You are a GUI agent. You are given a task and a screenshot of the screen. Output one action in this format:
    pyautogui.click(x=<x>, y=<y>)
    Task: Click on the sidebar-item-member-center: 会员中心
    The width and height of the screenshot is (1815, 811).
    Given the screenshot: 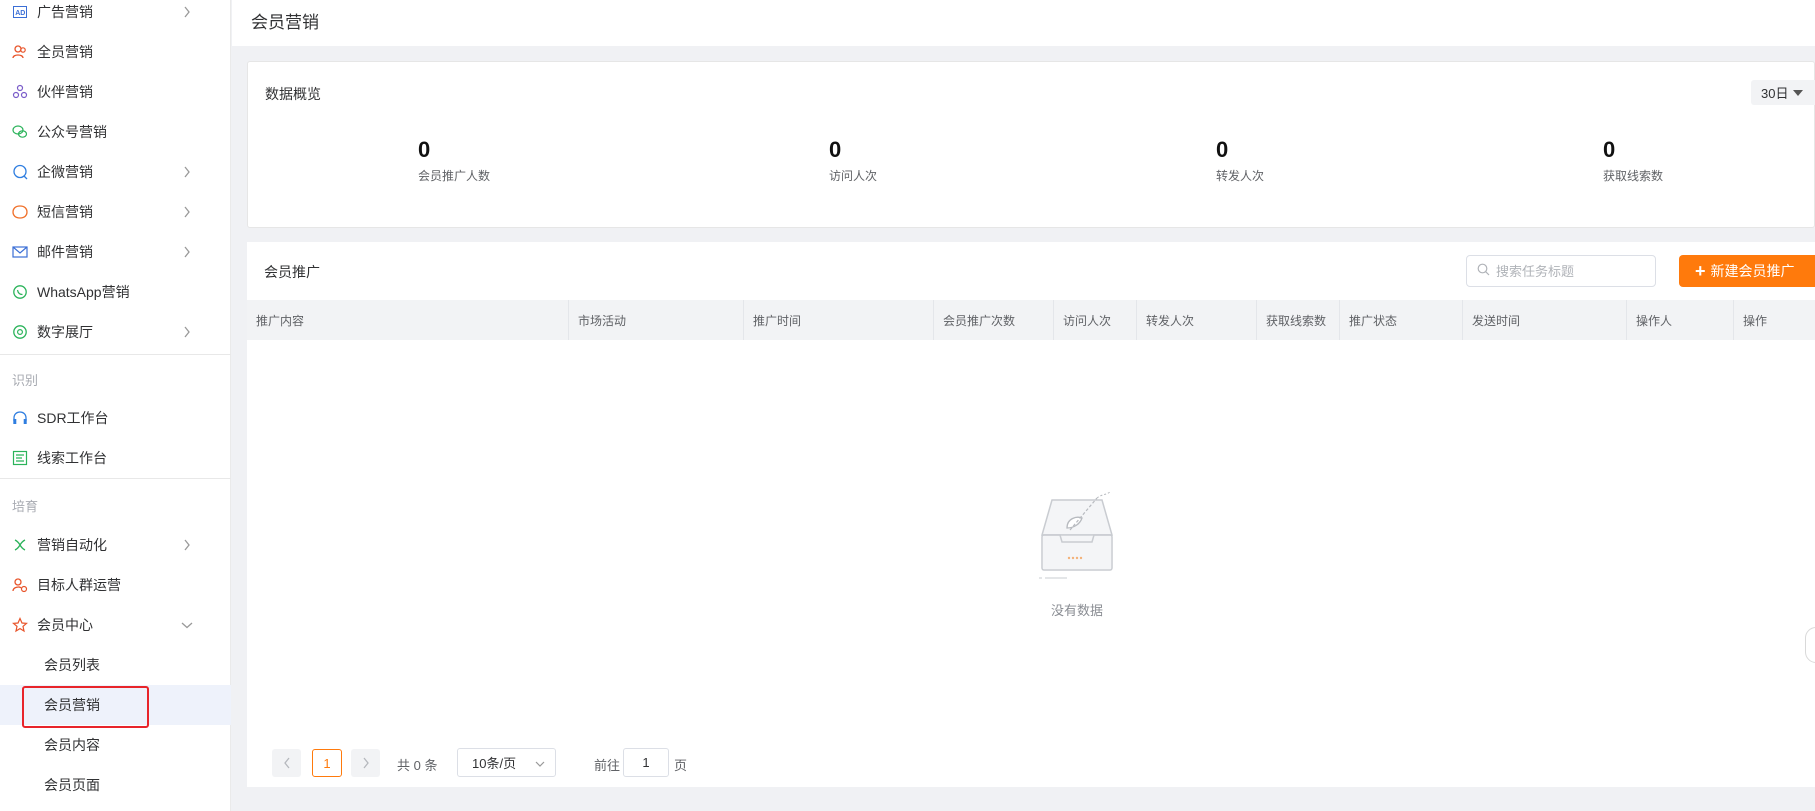 What is the action you would take?
    pyautogui.click(x=115, y=625)
    